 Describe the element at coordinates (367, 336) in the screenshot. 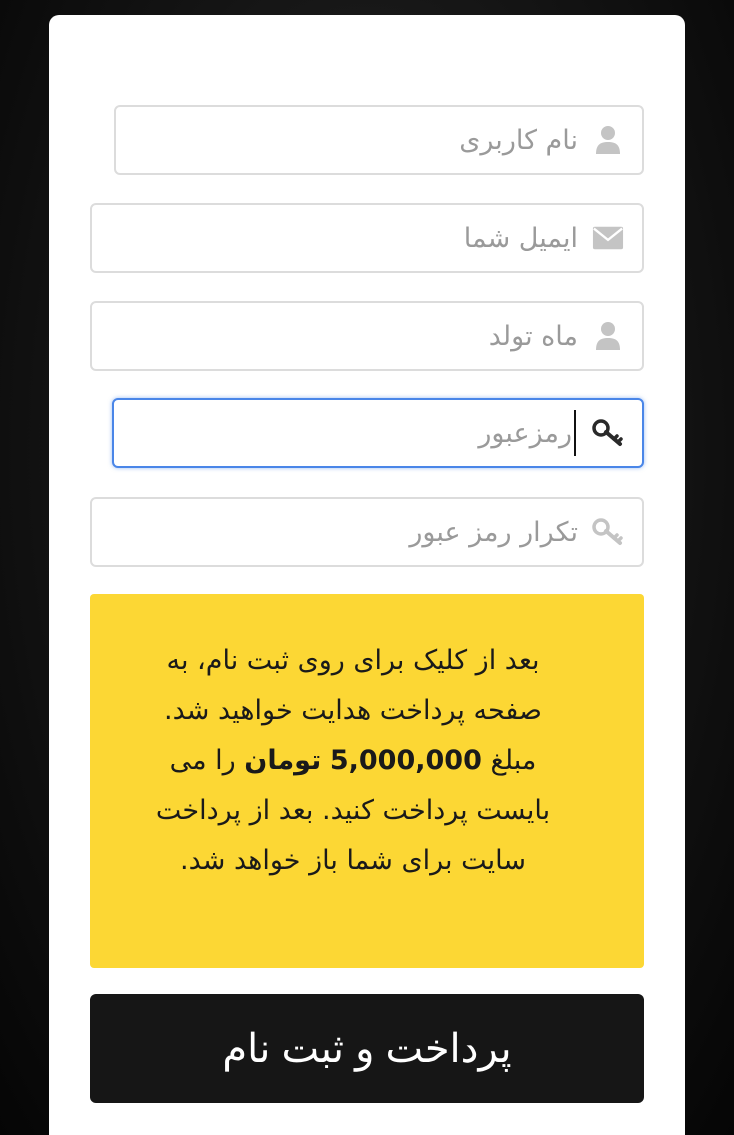

I see `birth-month-field: ماه تولد` at that location.